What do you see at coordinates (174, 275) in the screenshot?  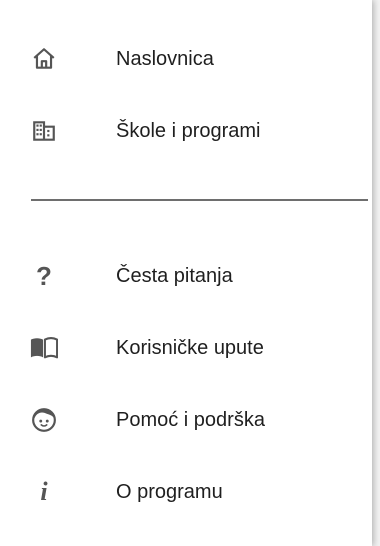 I see `nav-label-faq: Česta pitanja` at bounding box center [174, 275].